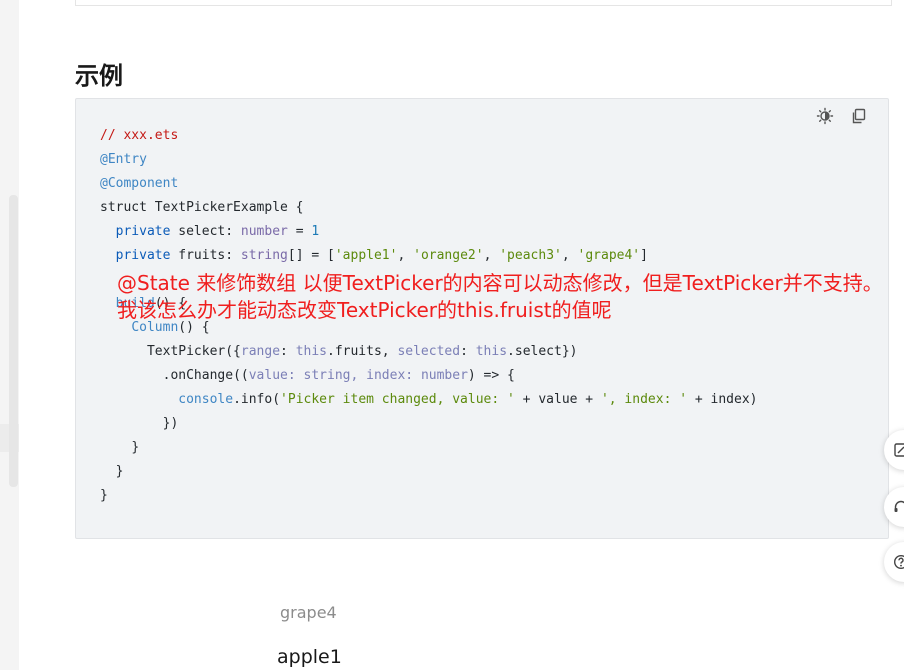 The width and height of the screenshot is (904, 670). What do you see at coordinates (483, 3) in the screenshot?
I see `previous-content-box` at bounding box center [483, 3].